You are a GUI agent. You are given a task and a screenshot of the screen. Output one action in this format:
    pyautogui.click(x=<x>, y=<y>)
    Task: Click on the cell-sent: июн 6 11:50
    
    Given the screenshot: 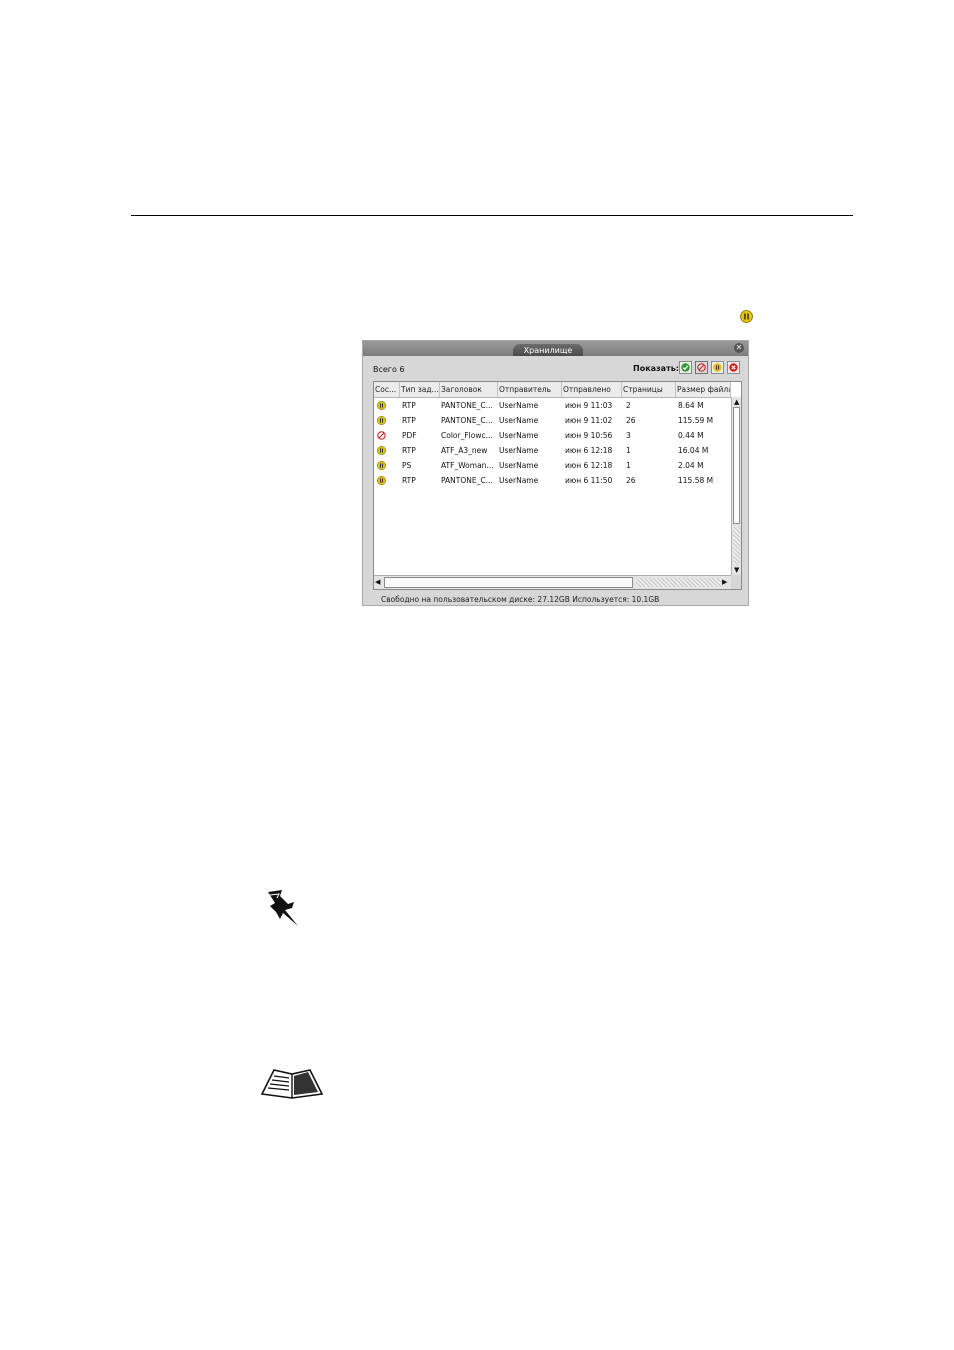 What is the action you would take?
    pyautogui.click(x=589, y=480)
    